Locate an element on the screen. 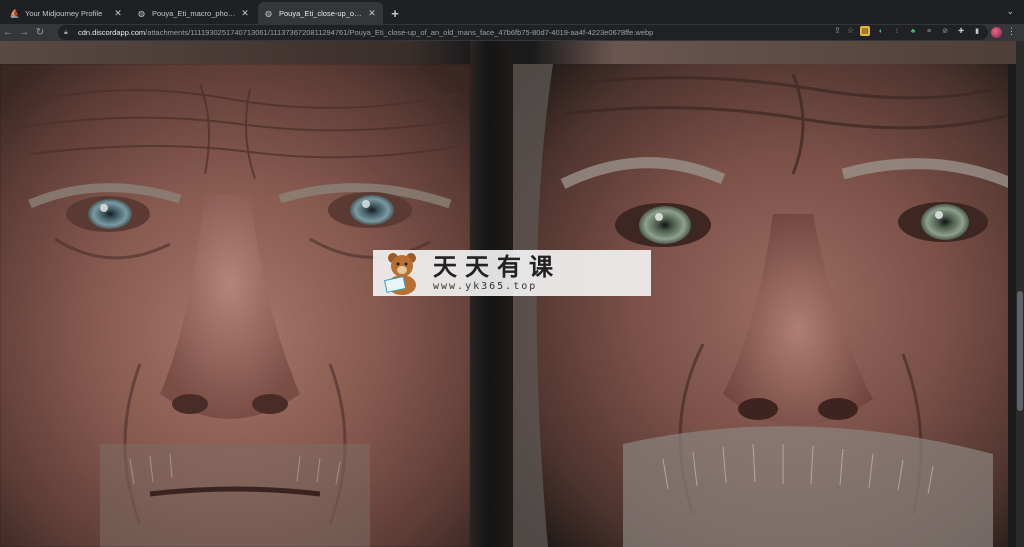 The image size is (1024, 547). reload-icon: ↻ is located at coordinates (40, 33).